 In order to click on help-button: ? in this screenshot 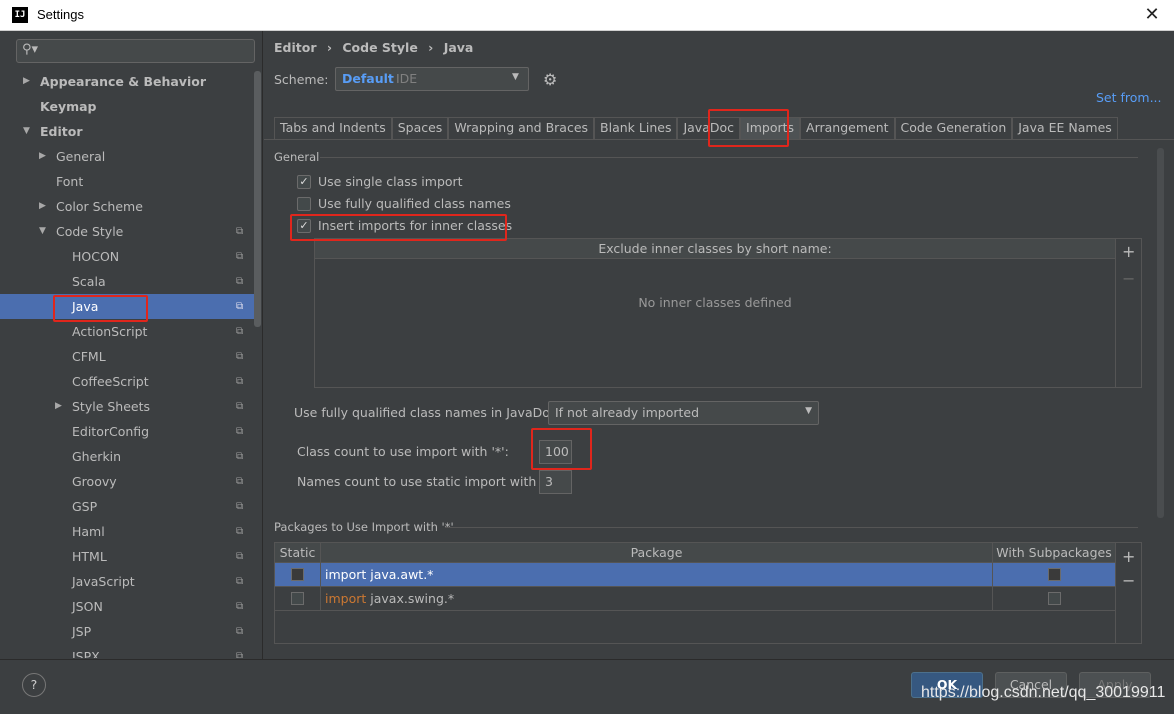, I will do `click(34, 685)`.